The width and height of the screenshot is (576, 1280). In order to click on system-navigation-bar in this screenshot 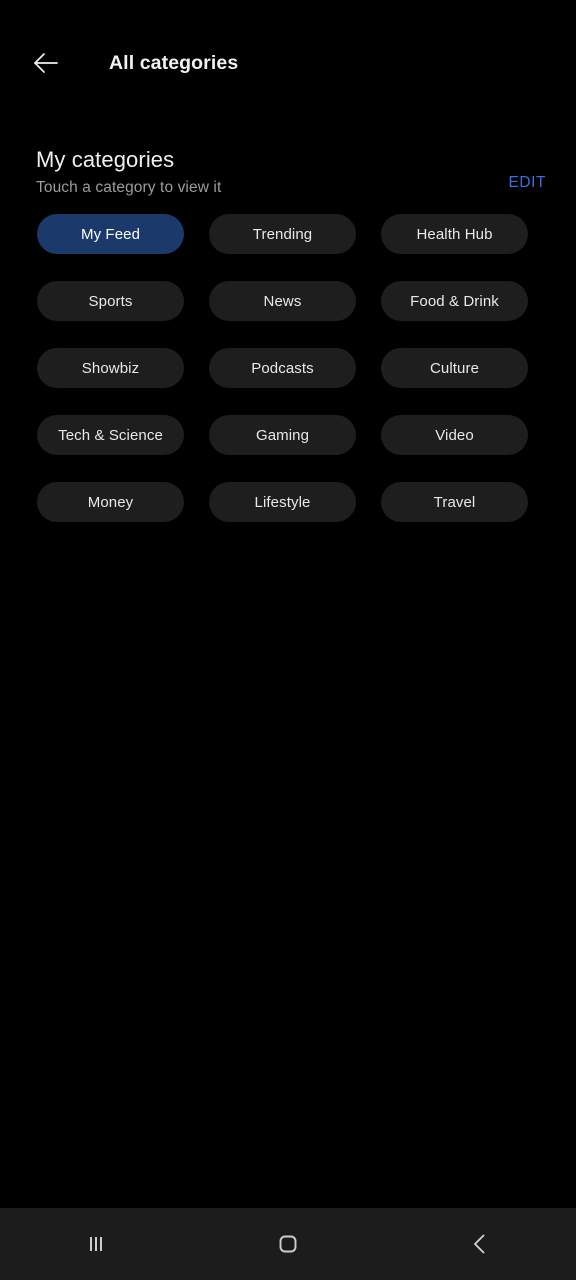, I will do `click(288, 1244)`.